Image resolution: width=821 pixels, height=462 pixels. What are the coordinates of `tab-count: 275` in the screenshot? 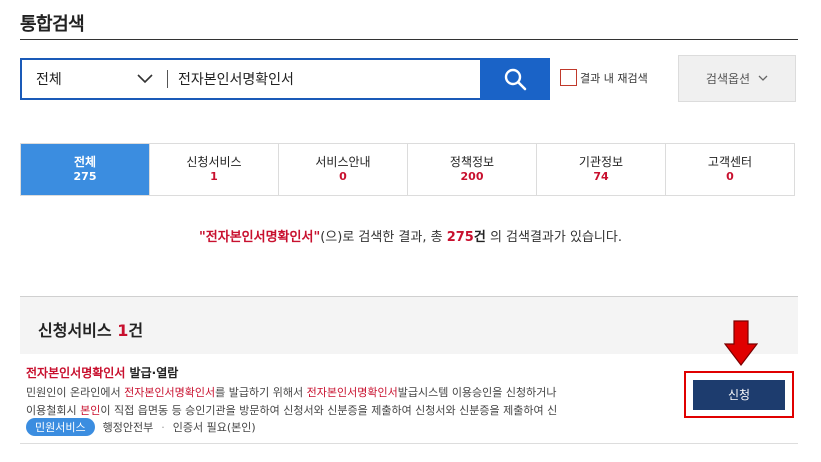 It's located at (85, 177).